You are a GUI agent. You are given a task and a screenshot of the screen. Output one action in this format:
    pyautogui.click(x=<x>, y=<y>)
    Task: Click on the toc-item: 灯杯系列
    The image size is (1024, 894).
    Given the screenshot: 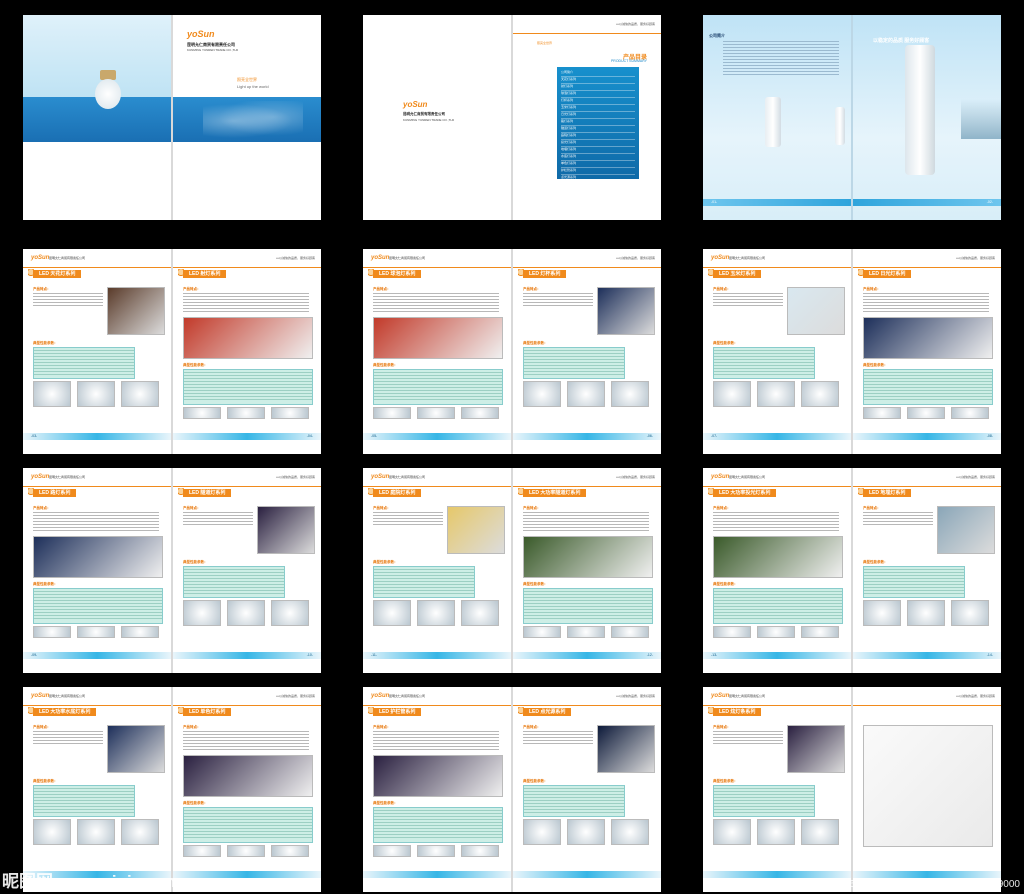 What is the action you would take?
    pyautogui.click(x=598, y=101)
    